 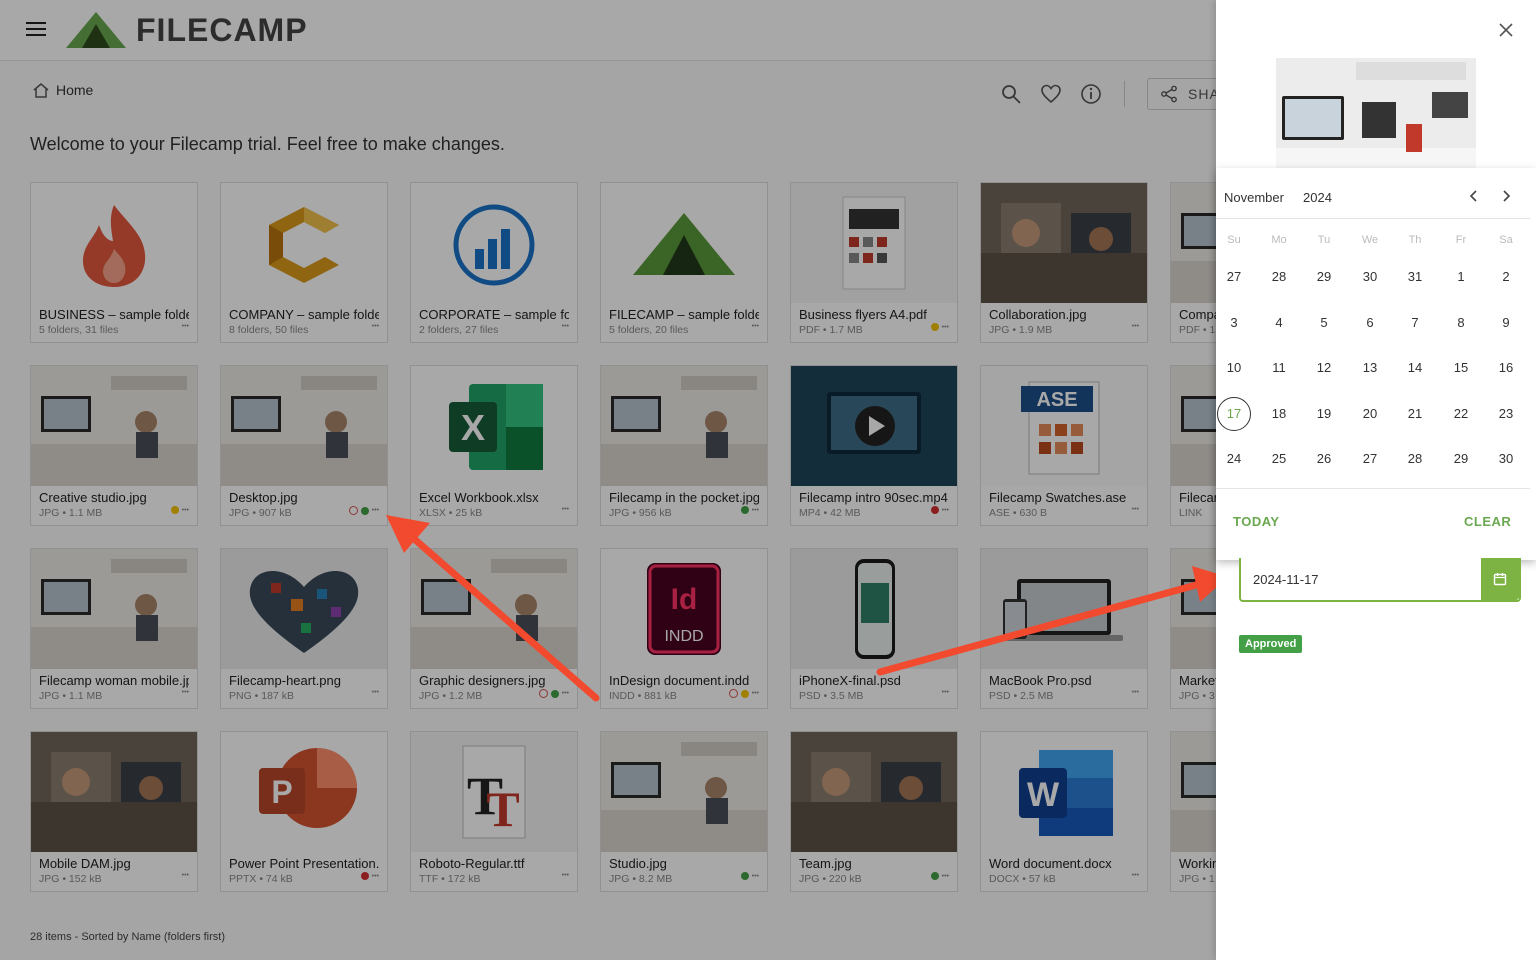 What do you see at coordinates (1324, 459) in the screenshot?
I see `calendar-day: 26` at bounding box center [1324, 459].